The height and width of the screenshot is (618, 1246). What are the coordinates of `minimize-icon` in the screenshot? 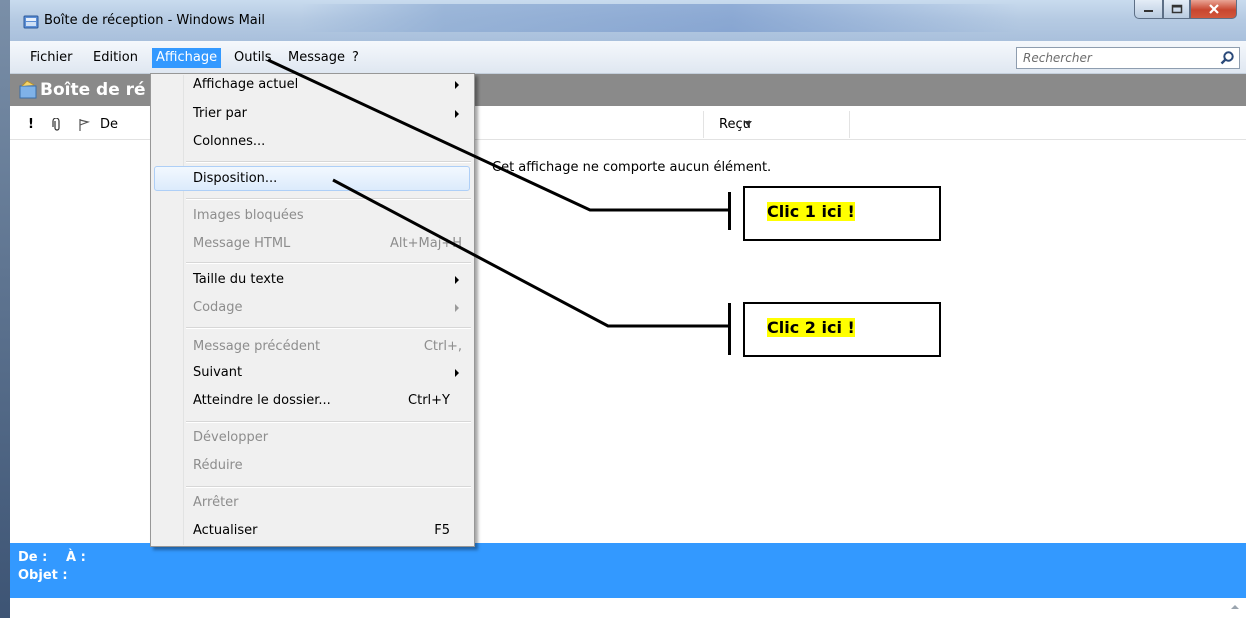 It's located at (1148, 11).